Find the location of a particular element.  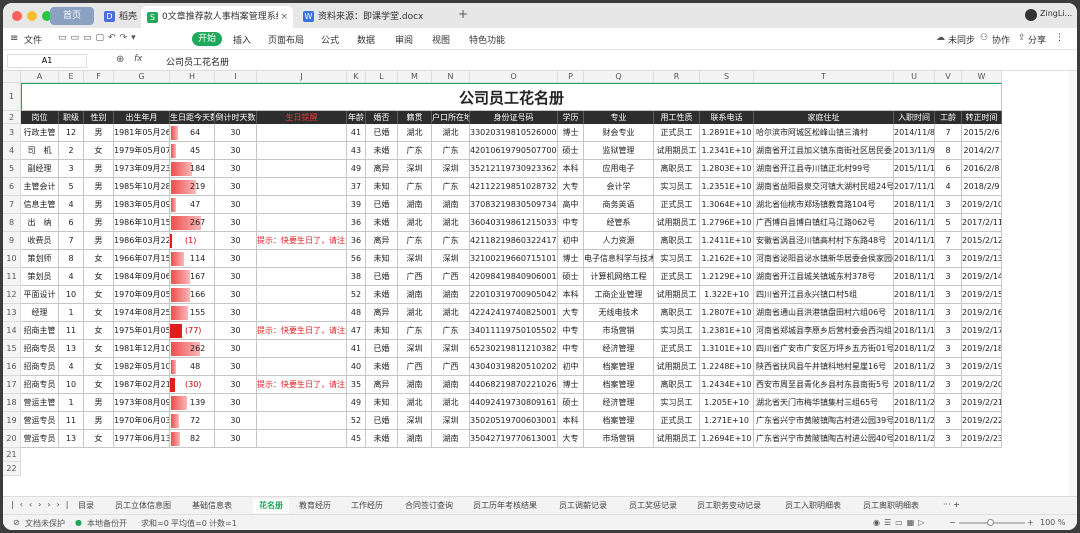

data-cell: 10 is located at coordinates (71, 295).